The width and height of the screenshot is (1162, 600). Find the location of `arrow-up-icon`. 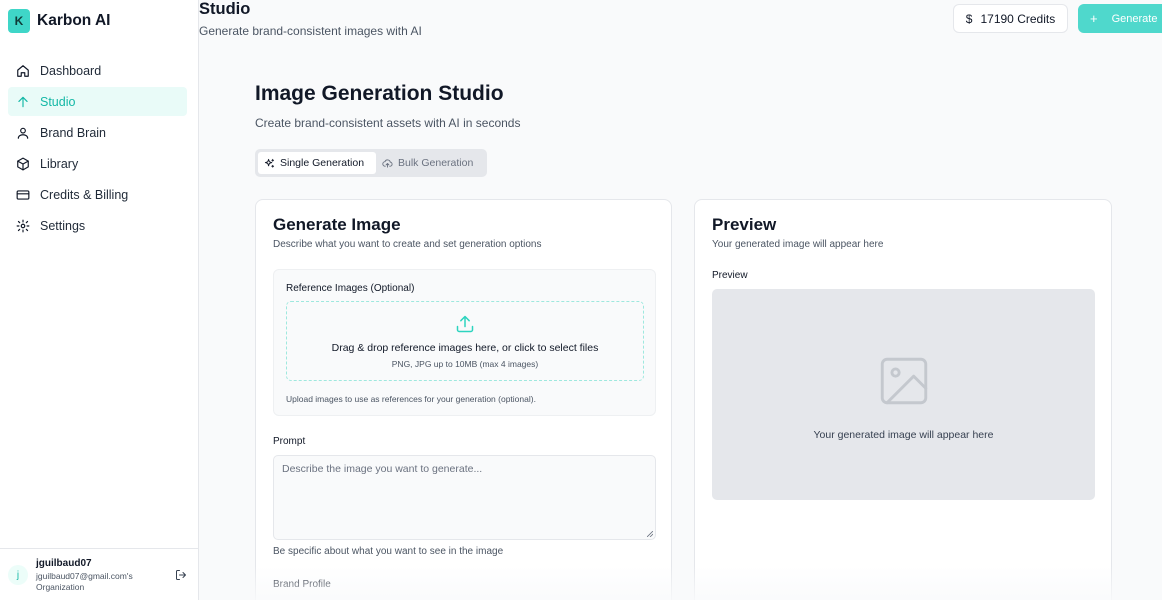

arrow-up-icon is located at coordinates (23, 101).